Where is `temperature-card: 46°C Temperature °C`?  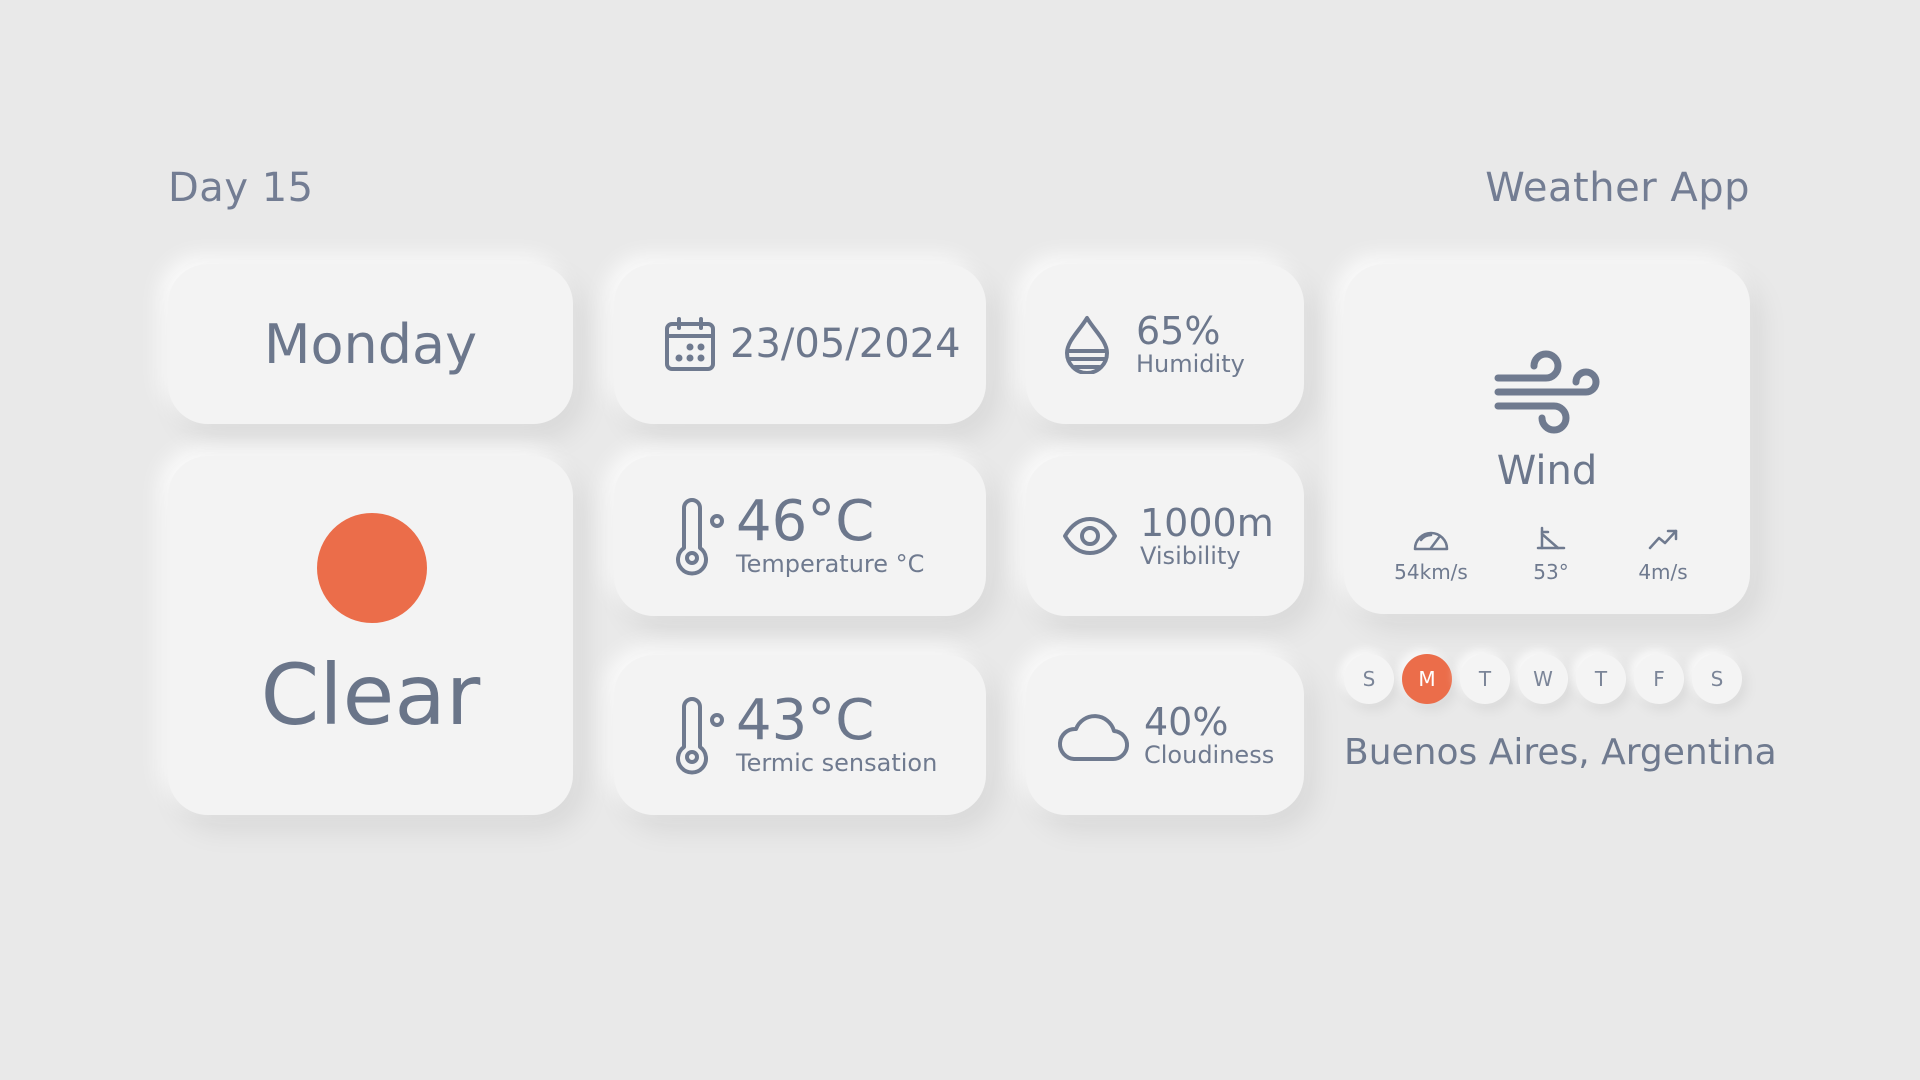 temperature-card: 46°C Temperature °C is located at coordinates (800, 536).